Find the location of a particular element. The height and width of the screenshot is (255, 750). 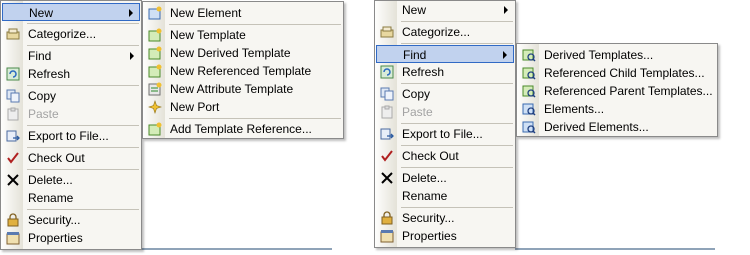

template-reference-icon is located at coordinates (155, 129).